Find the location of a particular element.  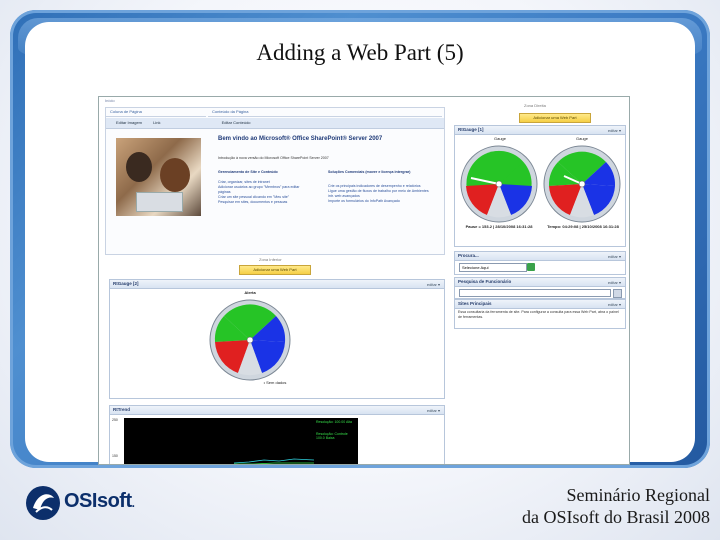

list-item: Pesquisar em sites, documentos e pessoas is located at coordinates (265, 202).